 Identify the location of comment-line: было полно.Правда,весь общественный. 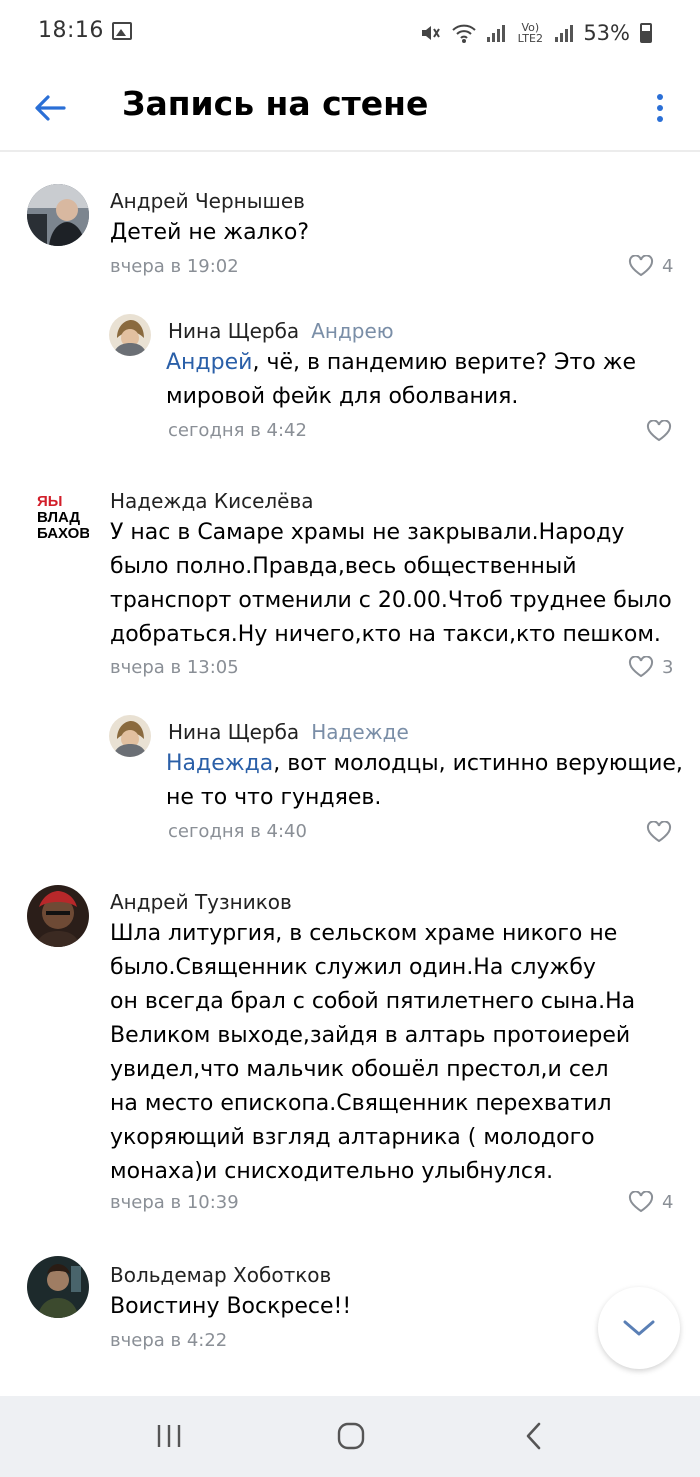
(343, 566).